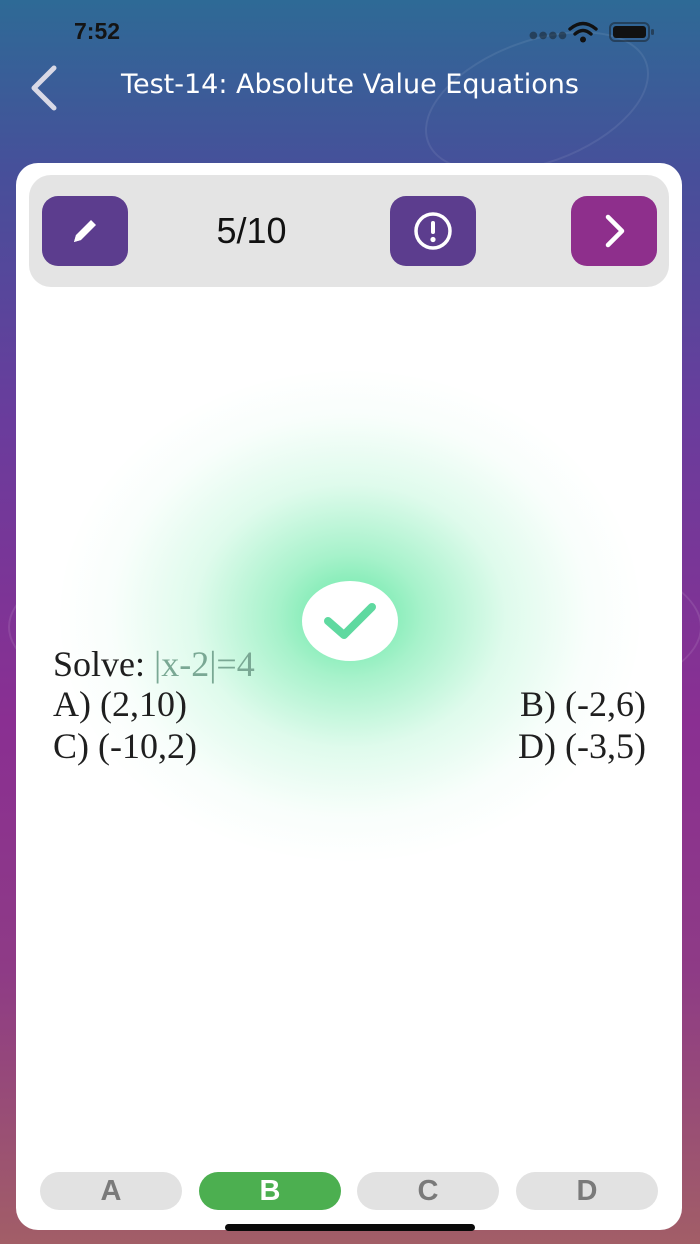 The width and height of the screenshot is (700, 1244). I want to click on report-button, so click(433, 231).